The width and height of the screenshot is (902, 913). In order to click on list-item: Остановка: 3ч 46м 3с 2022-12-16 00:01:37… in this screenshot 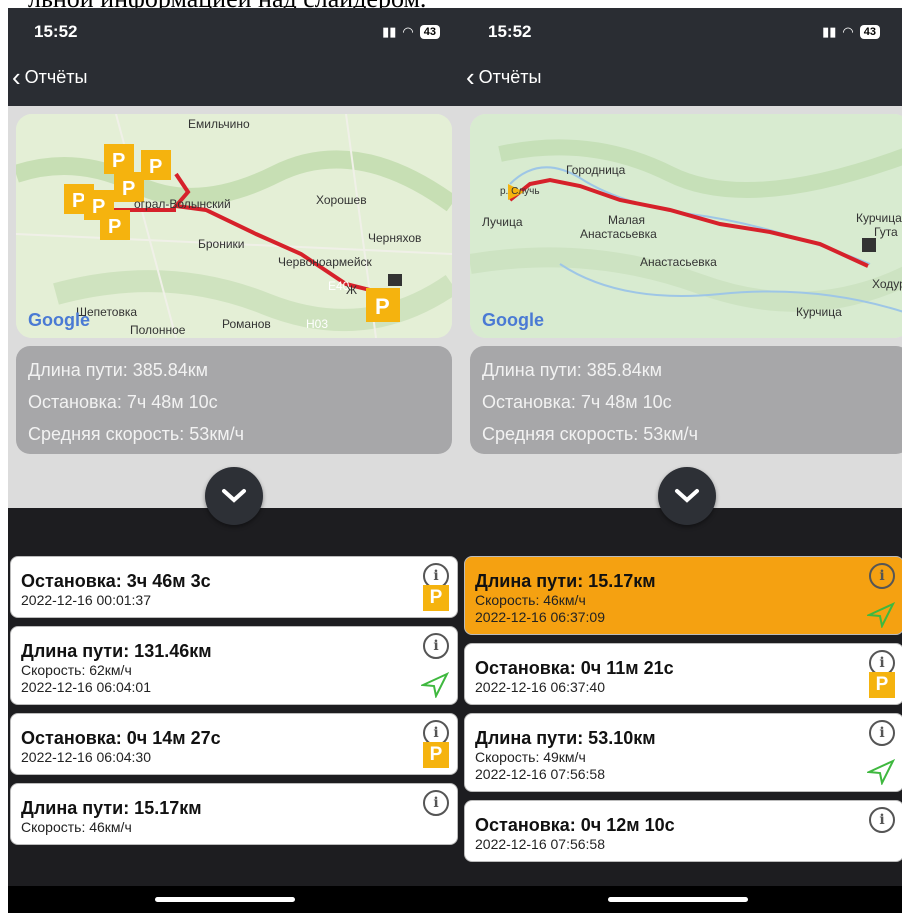, I will do `click(234, 587)`.